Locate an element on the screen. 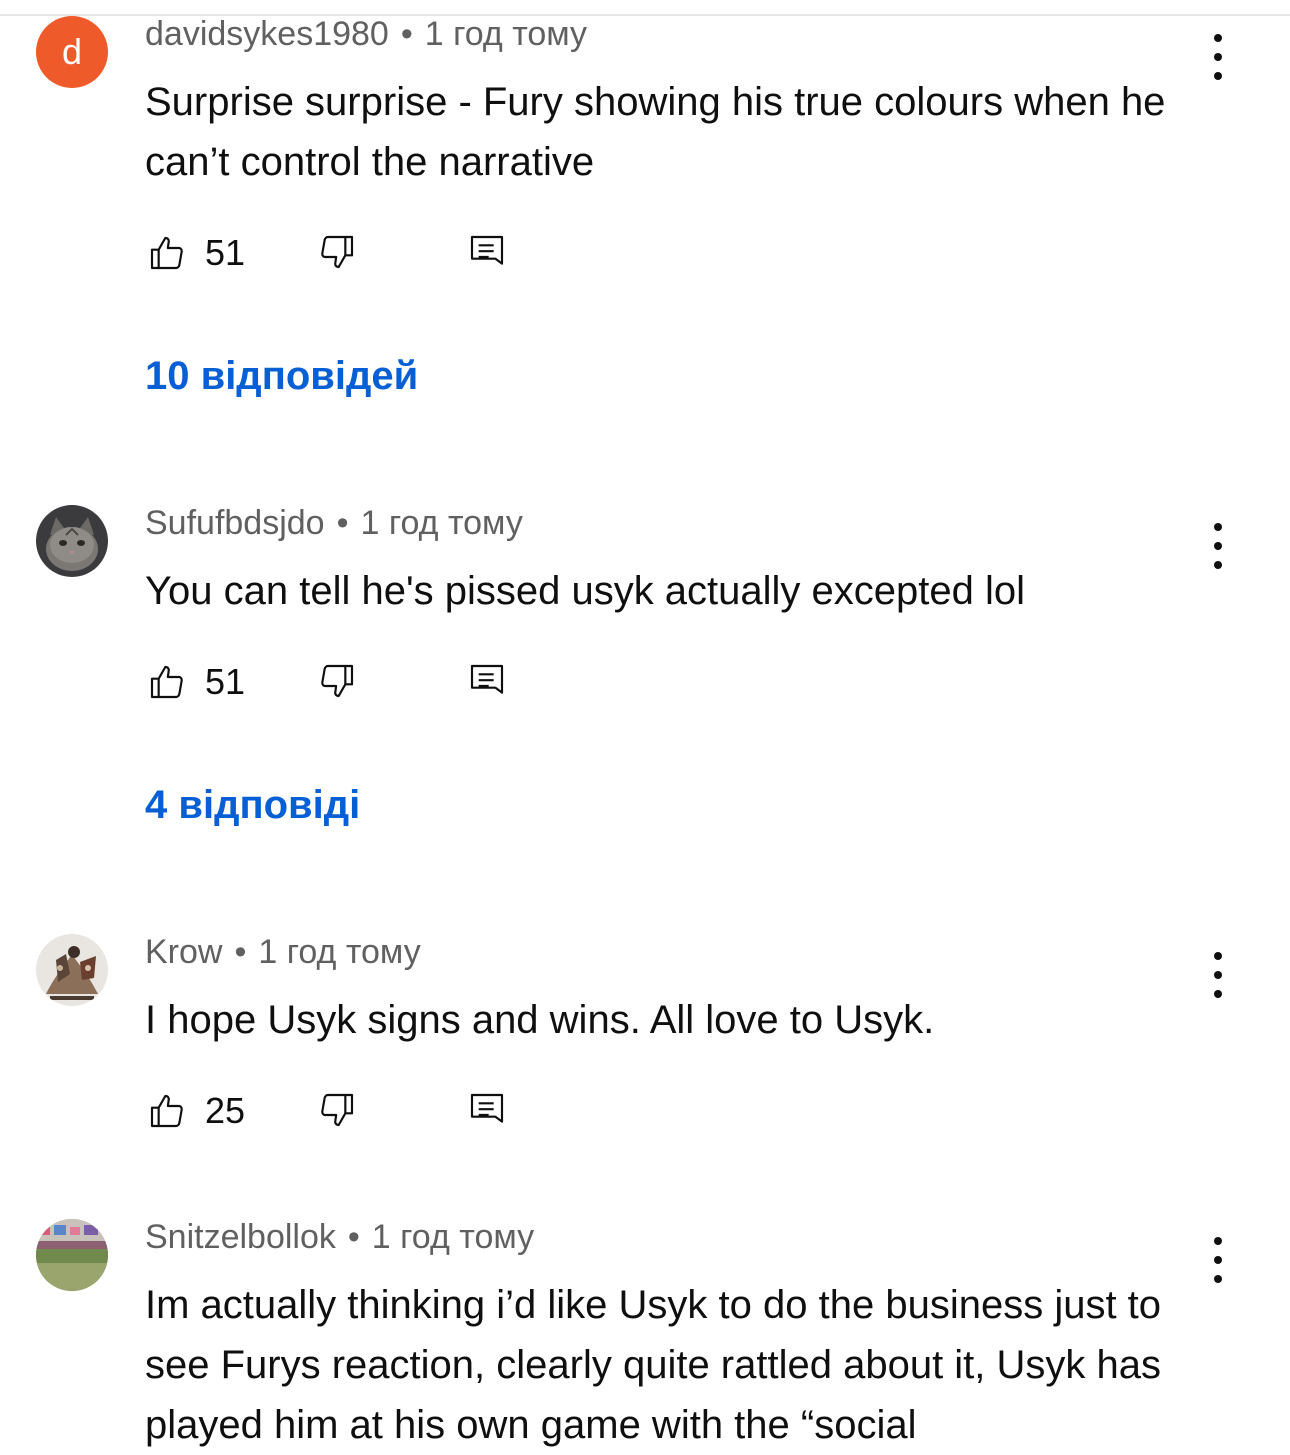 This screenshot has height=1455, width=1290. comment-meta: Snitzelbollok • 1 год тому is located at coordinates (339, 1237).